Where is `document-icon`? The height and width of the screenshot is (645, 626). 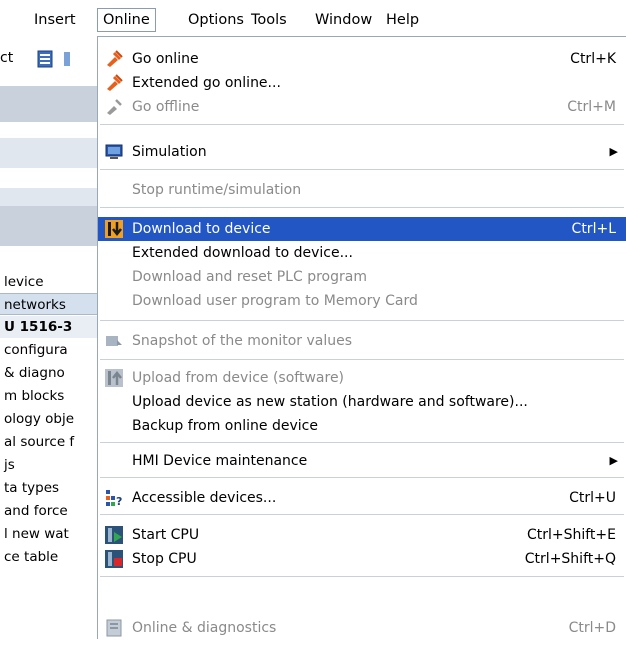 document-icon is located at coordinates (45, 61).